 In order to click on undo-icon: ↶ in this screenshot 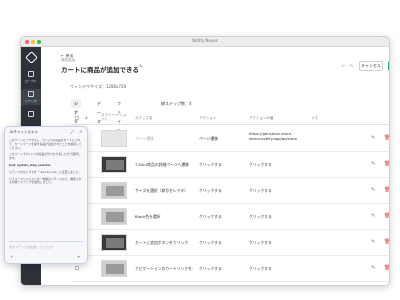, I will do `click(343, 67)`.